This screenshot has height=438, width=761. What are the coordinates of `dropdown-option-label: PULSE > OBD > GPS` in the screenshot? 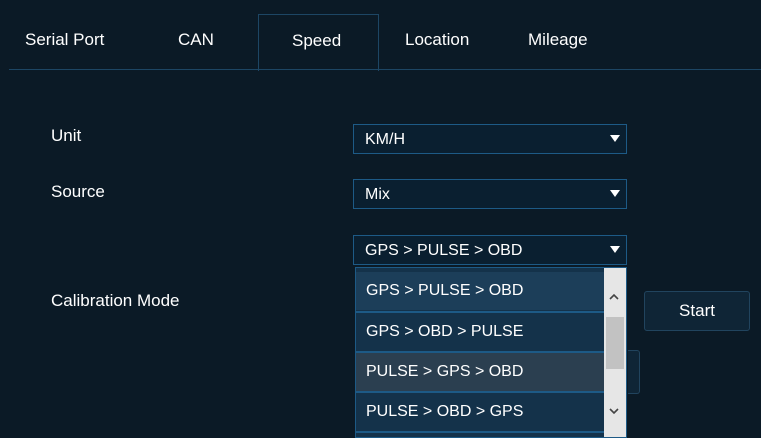 It's located at (445, 411).